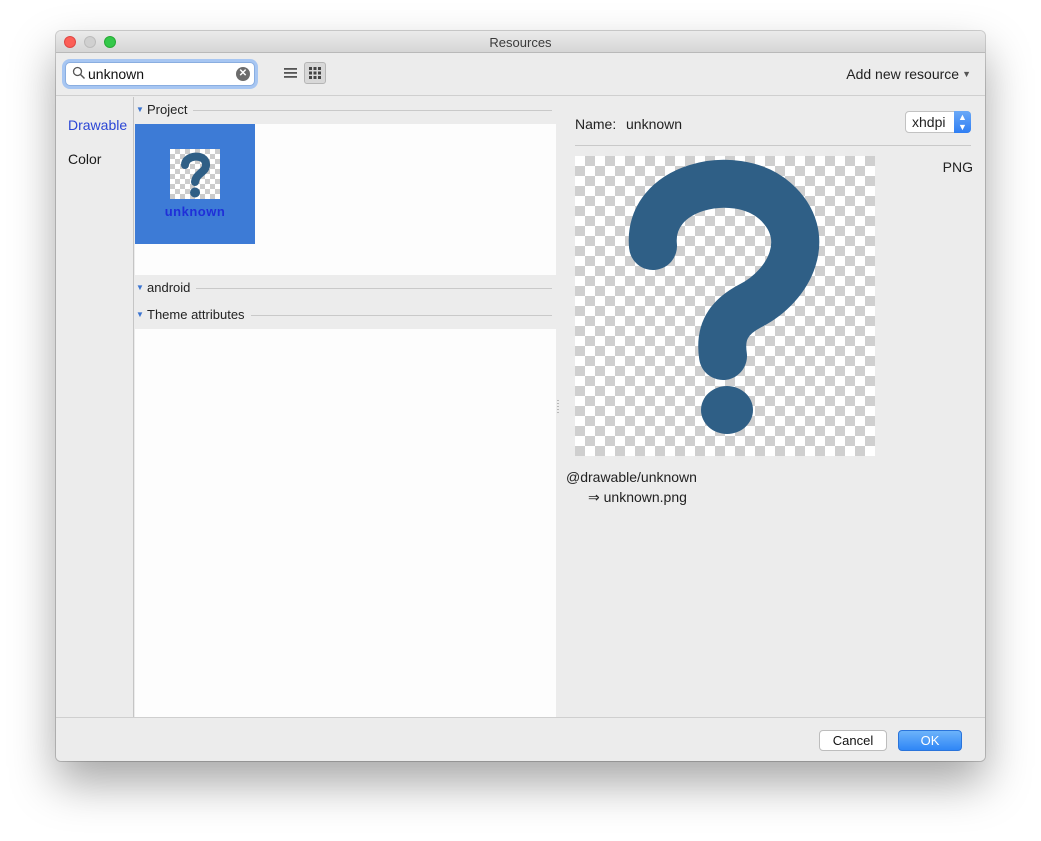  I want to click on resource-type-sidebar: Drawable Color, so click(95, 407).